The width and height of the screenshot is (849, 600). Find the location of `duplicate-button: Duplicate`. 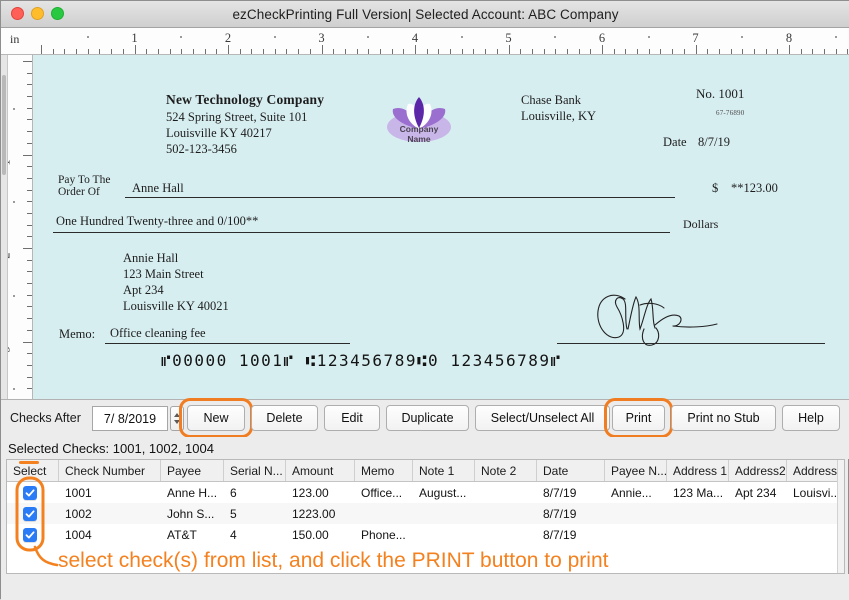

duplicate-button: Duplicate is located at coordinates (427, 418).